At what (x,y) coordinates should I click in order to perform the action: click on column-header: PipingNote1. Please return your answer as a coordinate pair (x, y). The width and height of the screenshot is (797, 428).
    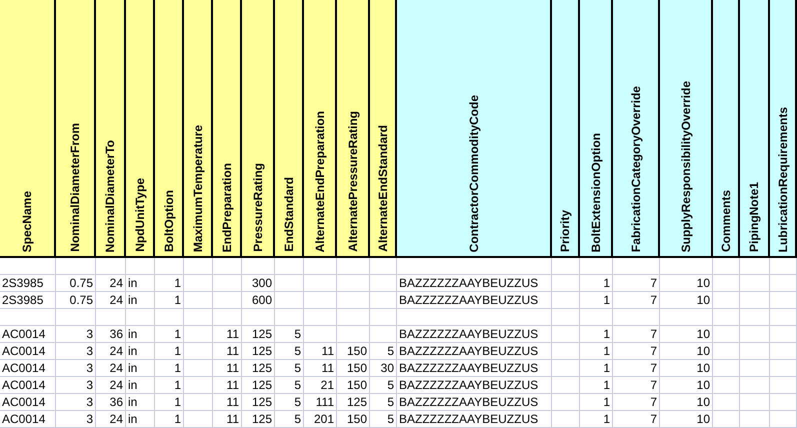
    Looking at the image, I should click on (755, 129).